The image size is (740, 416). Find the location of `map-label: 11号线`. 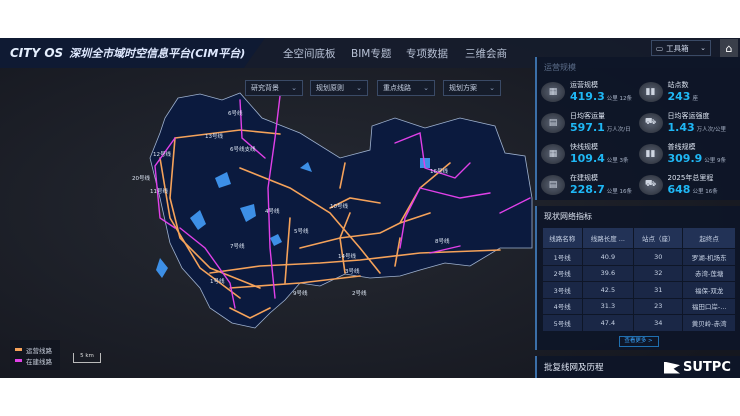

map-label: 11号线 is located at coordinates (159, 191).